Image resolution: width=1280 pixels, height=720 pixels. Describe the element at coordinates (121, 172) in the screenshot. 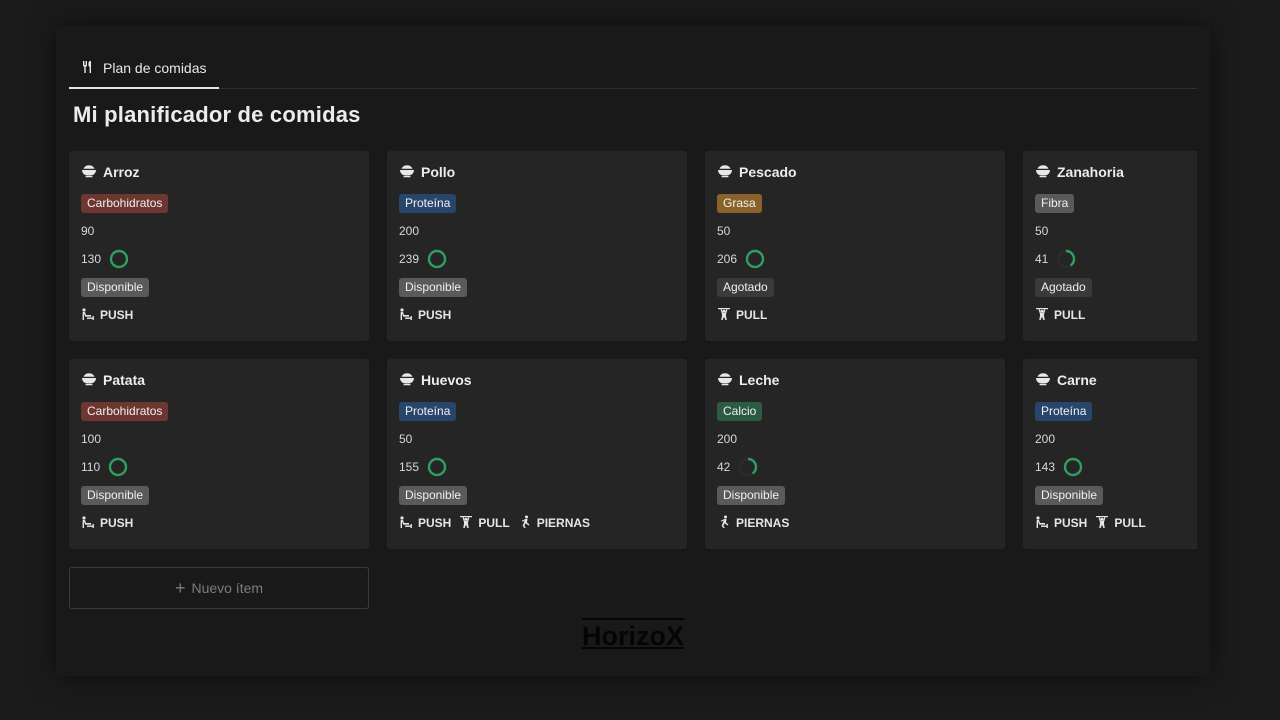

I see `card-name: Arroz` at that location.